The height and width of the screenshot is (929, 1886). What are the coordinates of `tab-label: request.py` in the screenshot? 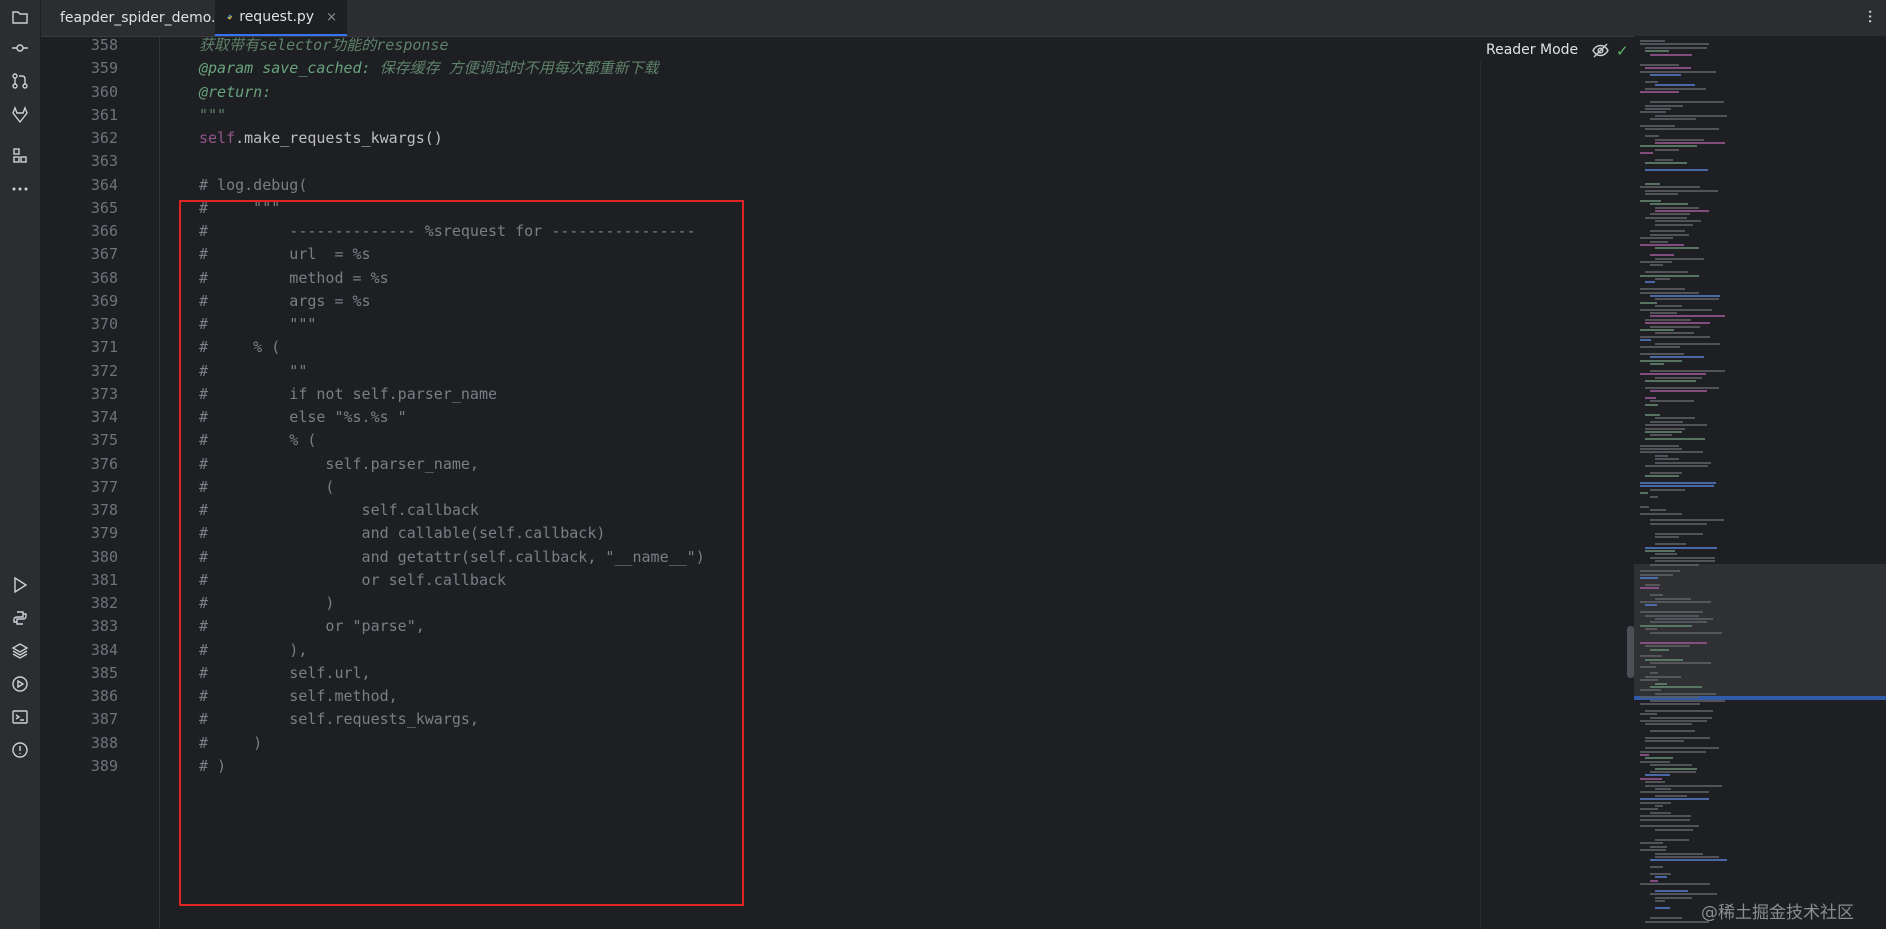 It's located at (277, 17).